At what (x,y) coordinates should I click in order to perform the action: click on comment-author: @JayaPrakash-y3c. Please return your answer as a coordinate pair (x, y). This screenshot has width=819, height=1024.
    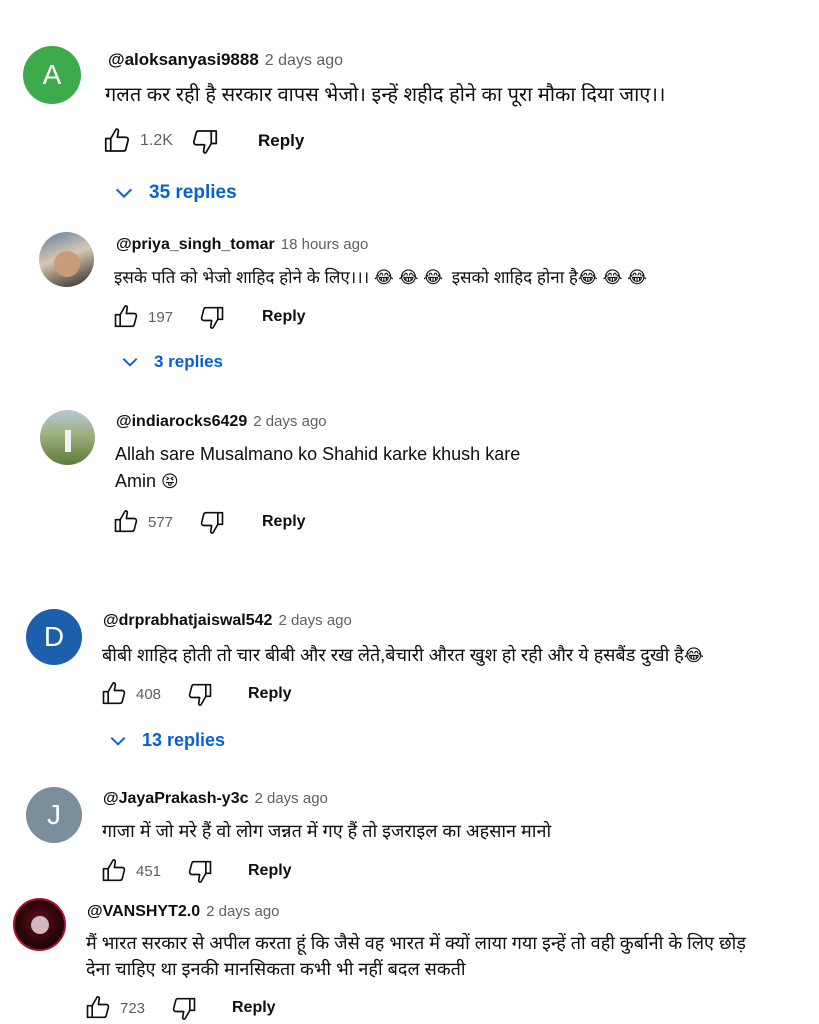
    Looking at the image, I should click on (175, 798).